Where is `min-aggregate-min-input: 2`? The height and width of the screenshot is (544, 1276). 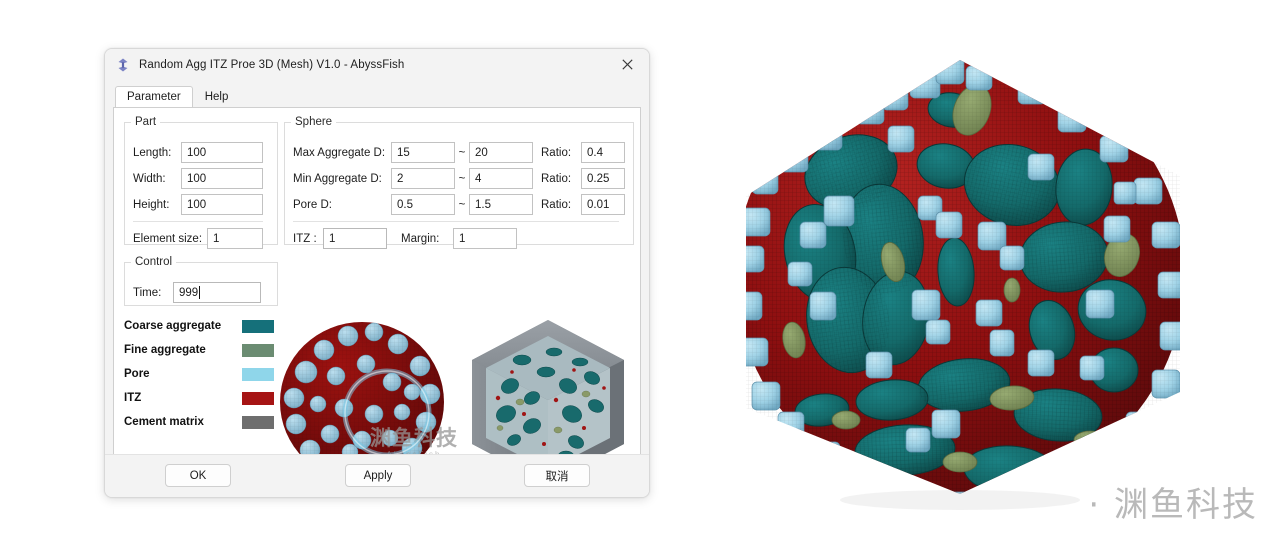
min-aggregate-min-input: 2 is located at coordinates (423, 178).